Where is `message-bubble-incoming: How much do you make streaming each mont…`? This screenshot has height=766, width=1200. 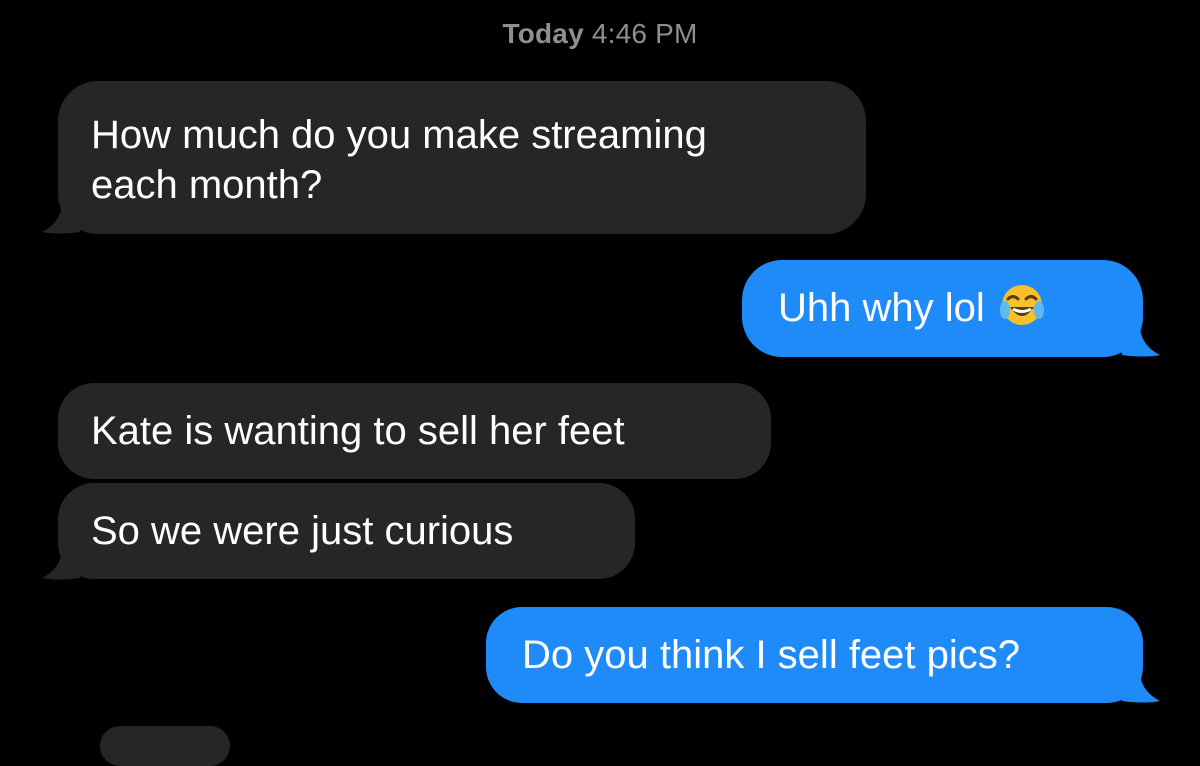
message-bubble-incoming: How much do you make streaming each mont… is located at coordinates (462, 157).